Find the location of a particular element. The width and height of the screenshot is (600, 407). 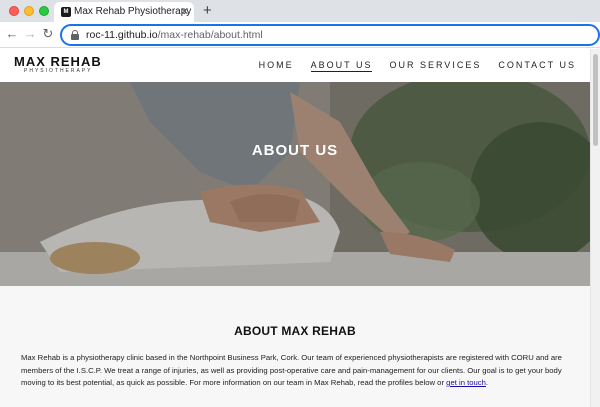

url-path: /max-rehab/about.html is located at coordinates (210, 35).